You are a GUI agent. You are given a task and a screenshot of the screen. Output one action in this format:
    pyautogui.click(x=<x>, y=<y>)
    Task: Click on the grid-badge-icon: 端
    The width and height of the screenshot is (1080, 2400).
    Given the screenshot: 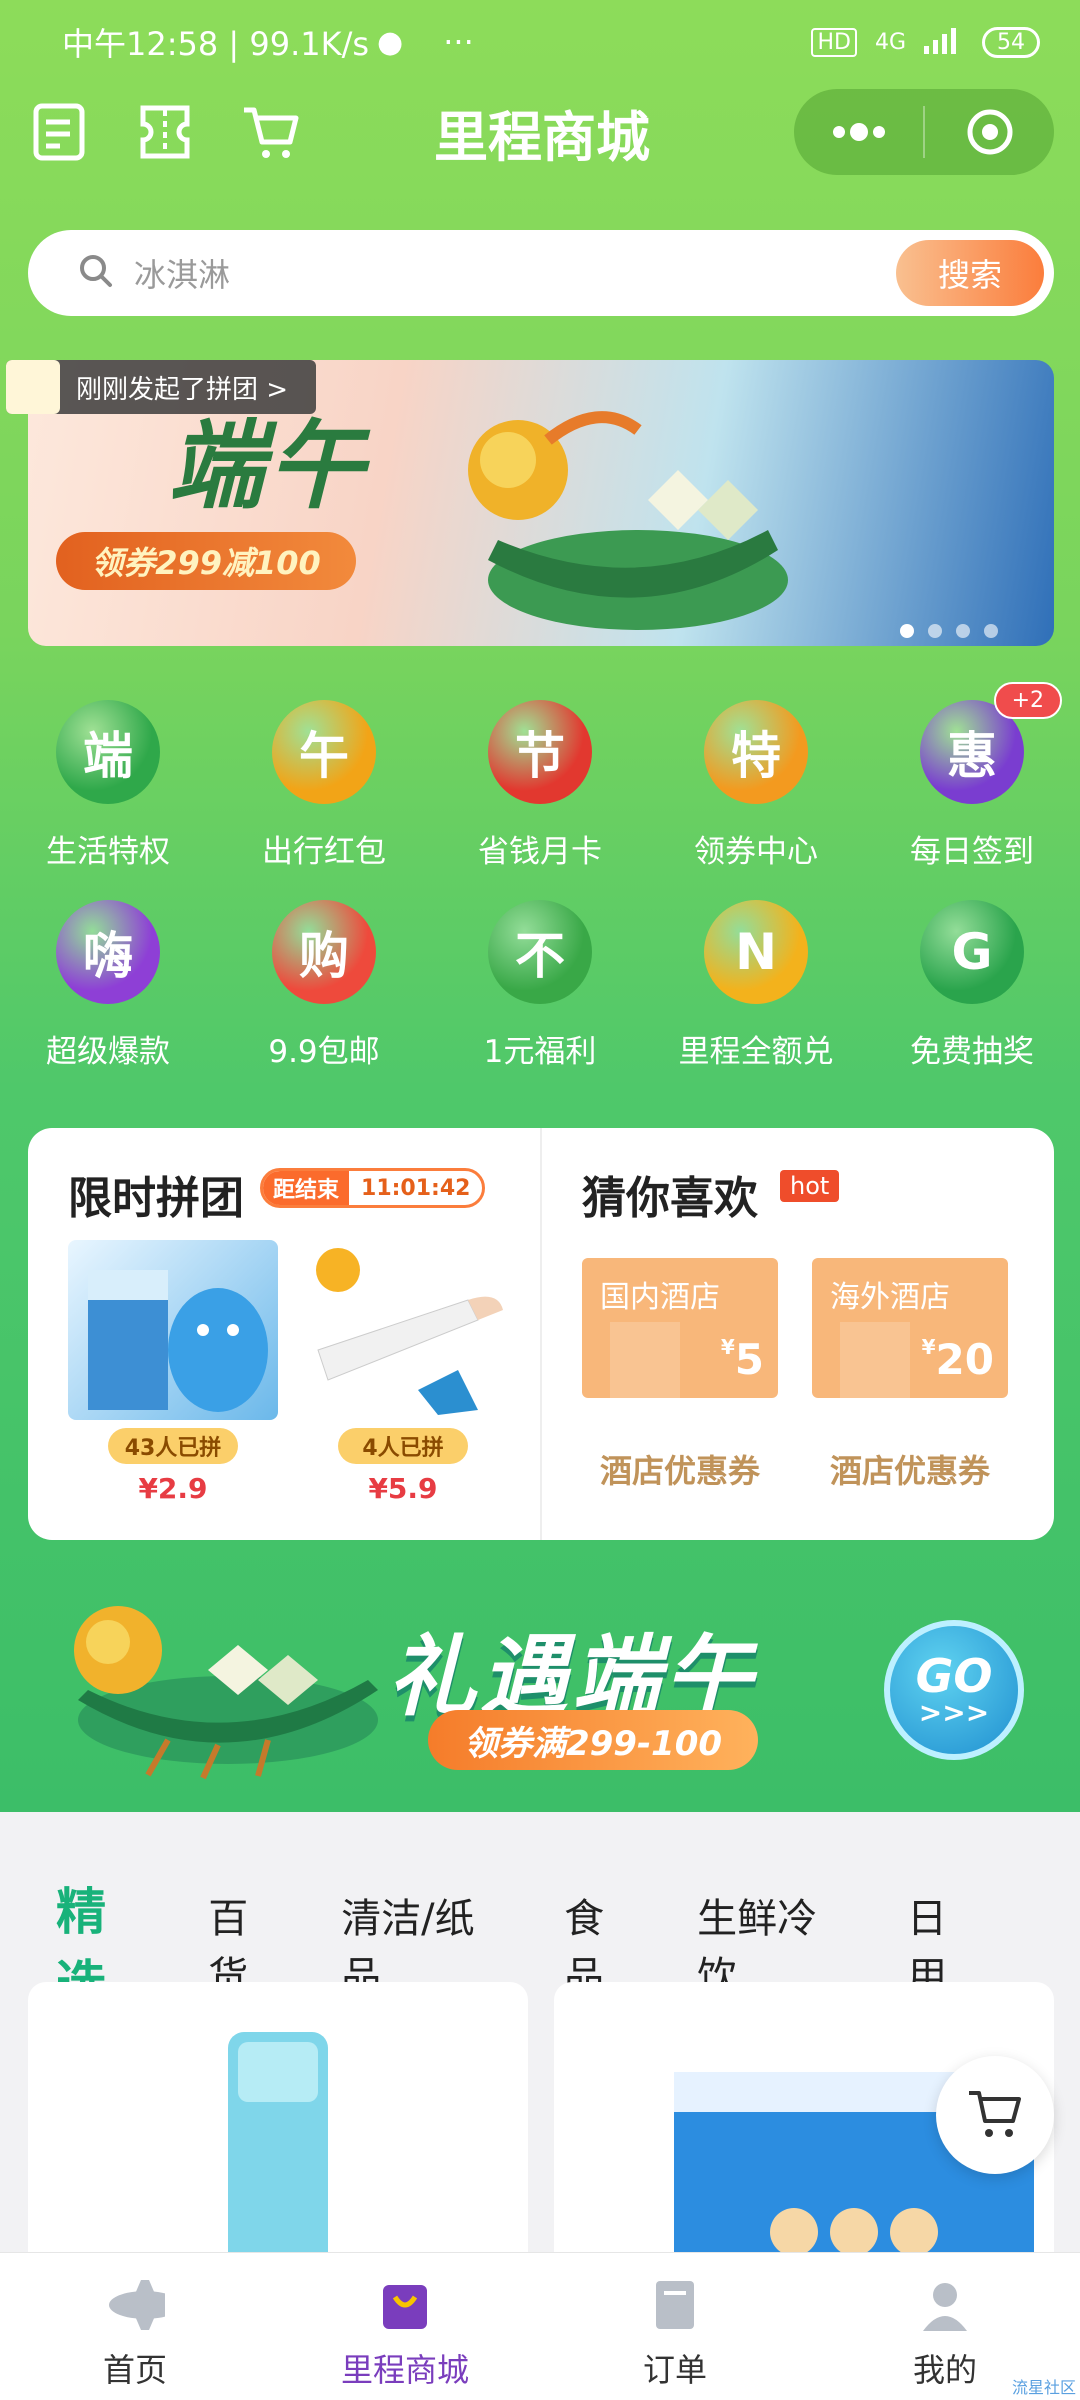 What is the action you would take?
    pyautogui.click(x=108, y=752)
    